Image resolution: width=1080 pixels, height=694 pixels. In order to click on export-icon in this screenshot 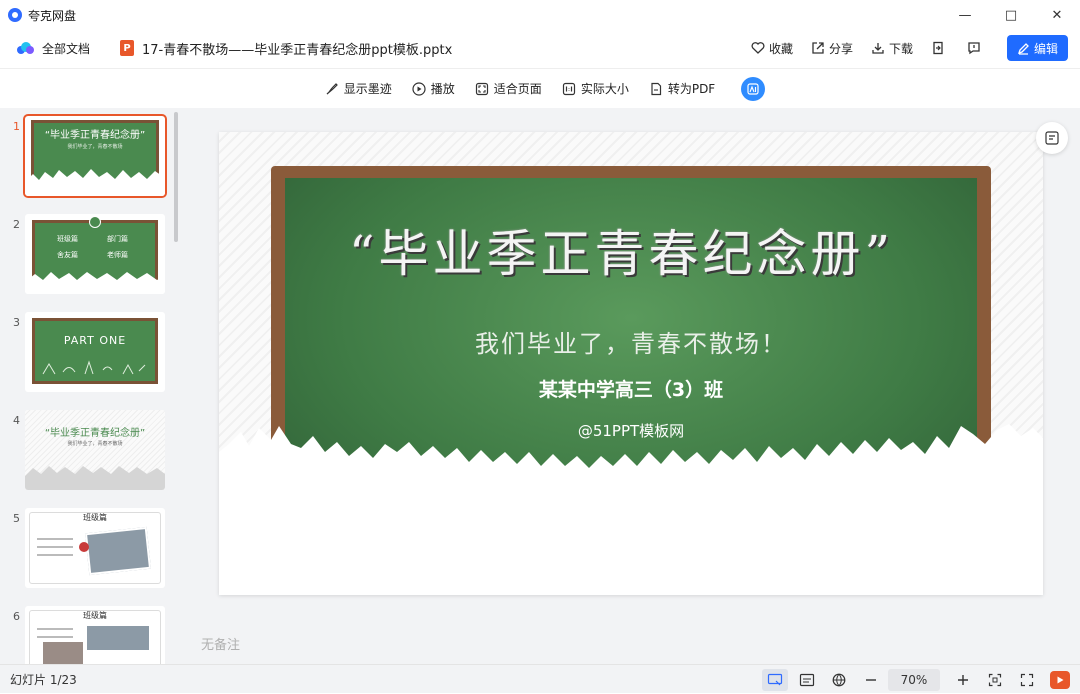, I will do `click(938, 48)`.